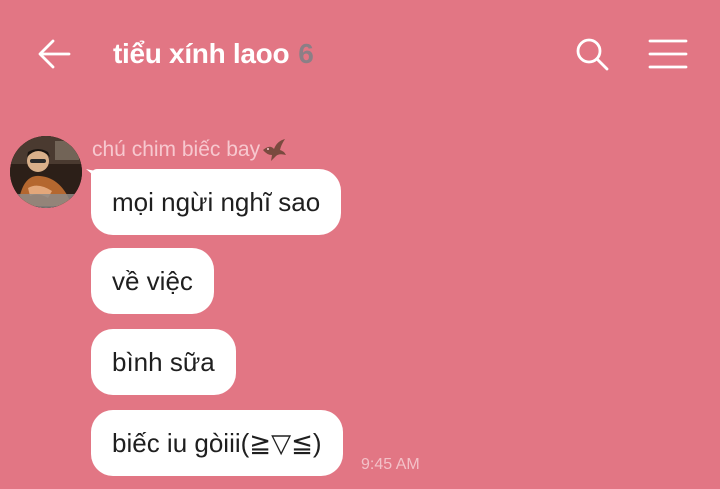 The image size is (720, 489). I want to click on message-bubble: bình sữa, so click(163, 362).